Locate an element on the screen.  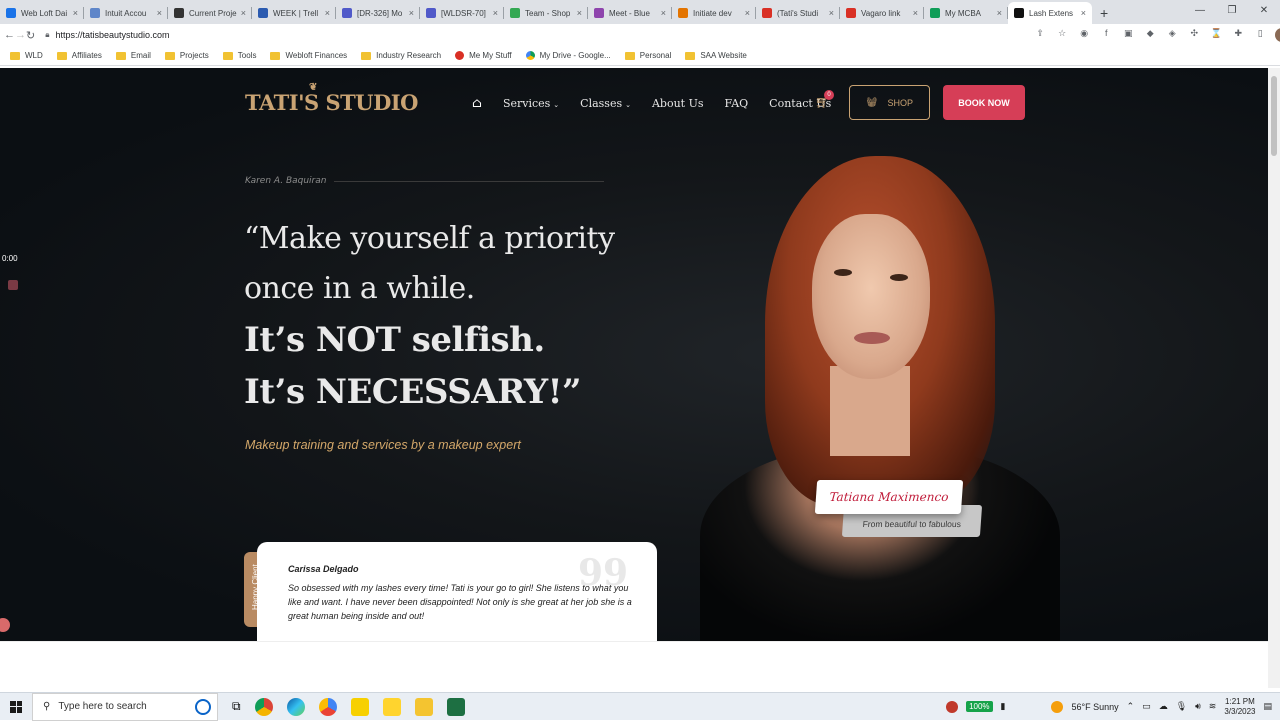
minimize-icon: — is located at coordinates (1200, 11).